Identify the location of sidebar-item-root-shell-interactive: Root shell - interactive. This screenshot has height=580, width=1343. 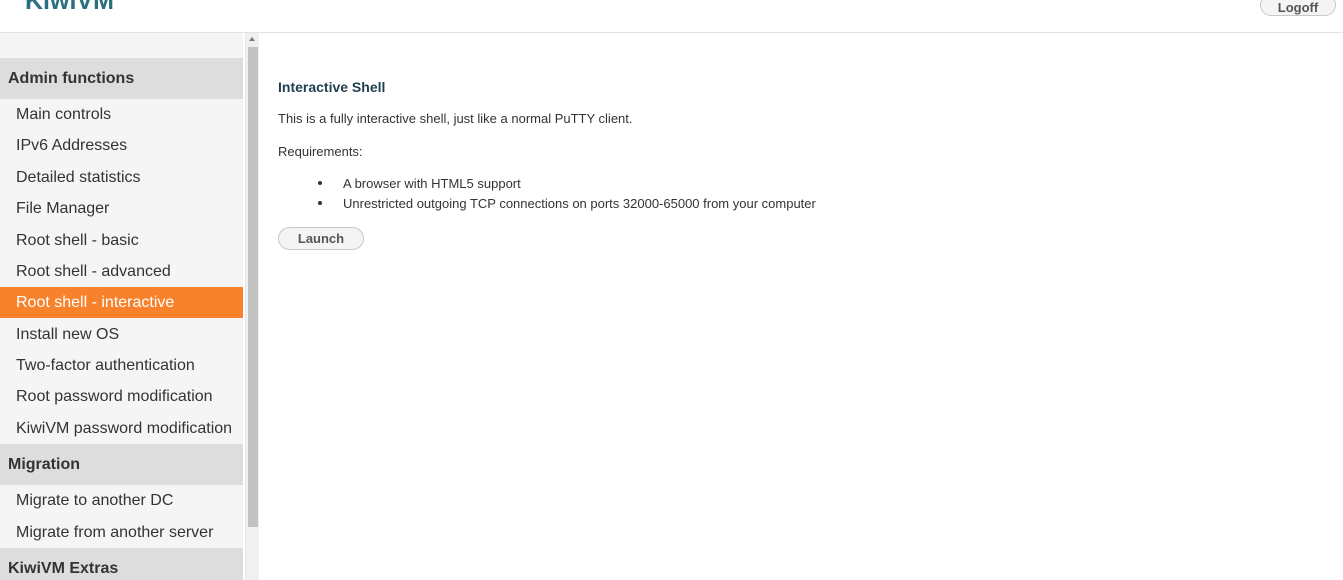
(121, 302).